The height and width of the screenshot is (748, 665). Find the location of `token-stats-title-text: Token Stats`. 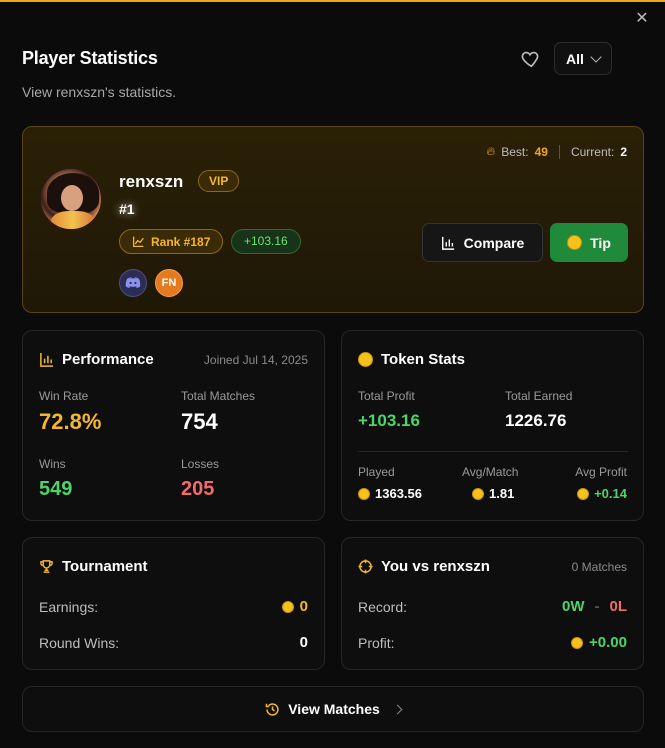

token-stats-title-text: Token Stats is located at coordinates (423, 359).